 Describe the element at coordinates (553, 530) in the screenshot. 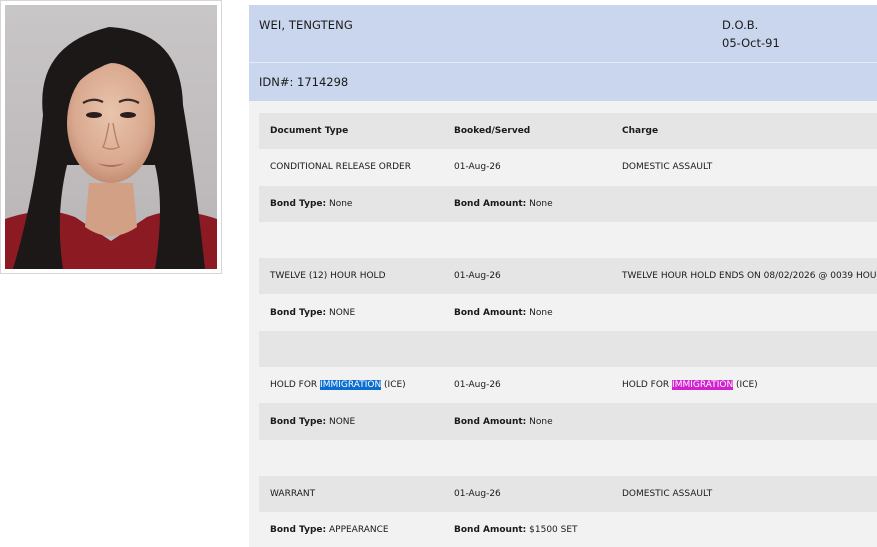

I see `bond-amount-value: $1500 SET` at that location.